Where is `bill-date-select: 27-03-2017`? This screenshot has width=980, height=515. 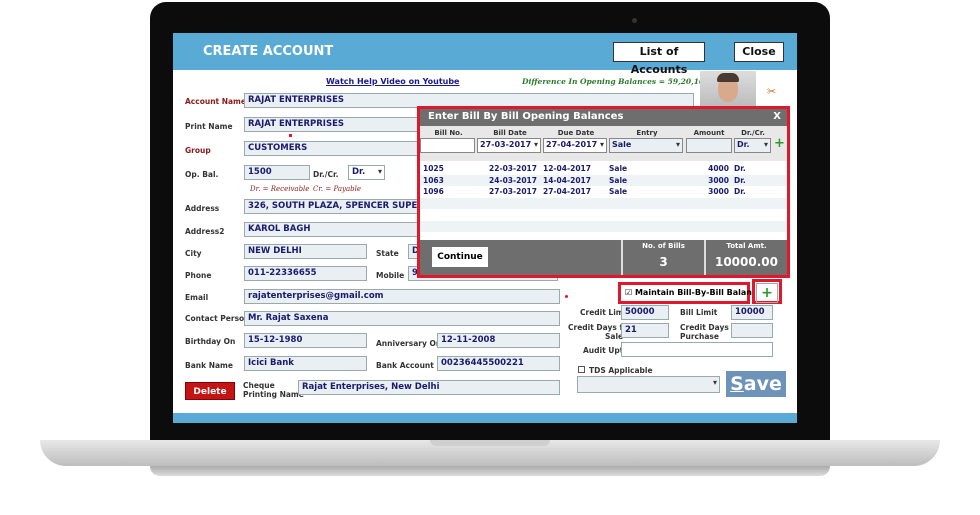 bill-date-select: 27-03-2017 is located at coordinates (509, 145).